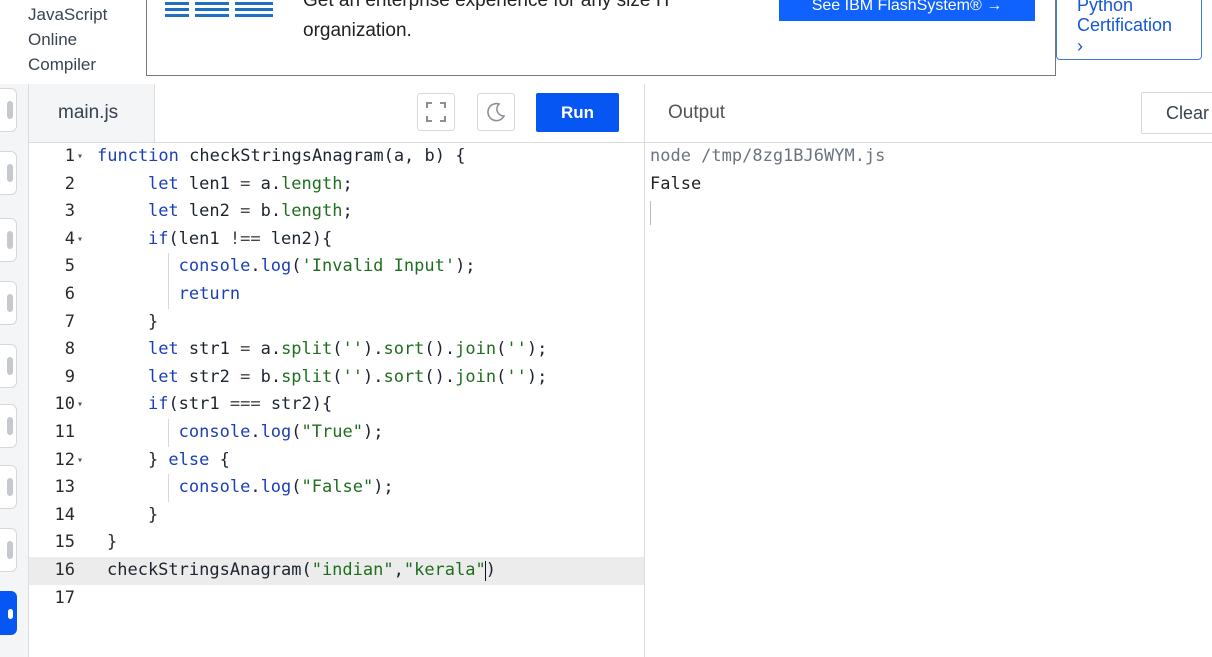  Describe the element at coordinates (64, 404) in the screenshot. I see `line-number: 10` at that location.